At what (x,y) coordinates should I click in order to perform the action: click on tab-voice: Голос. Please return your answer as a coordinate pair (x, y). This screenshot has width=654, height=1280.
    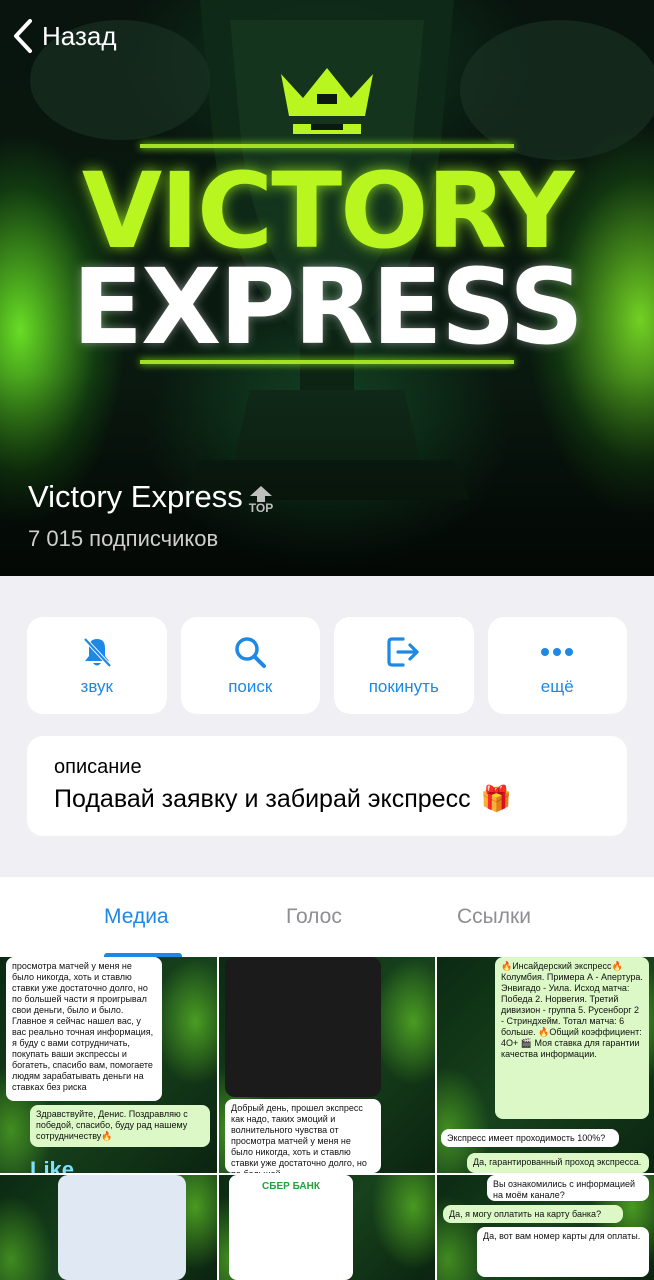
    Looking at the image, I should click on (314, 917).